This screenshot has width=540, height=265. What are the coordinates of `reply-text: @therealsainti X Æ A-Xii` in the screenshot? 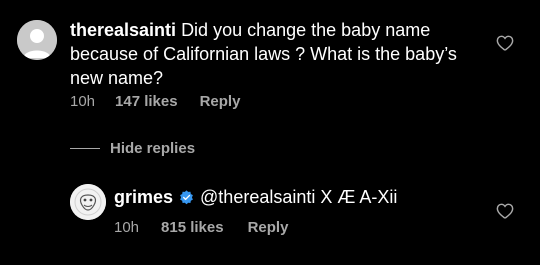 It's located at (299, 197).